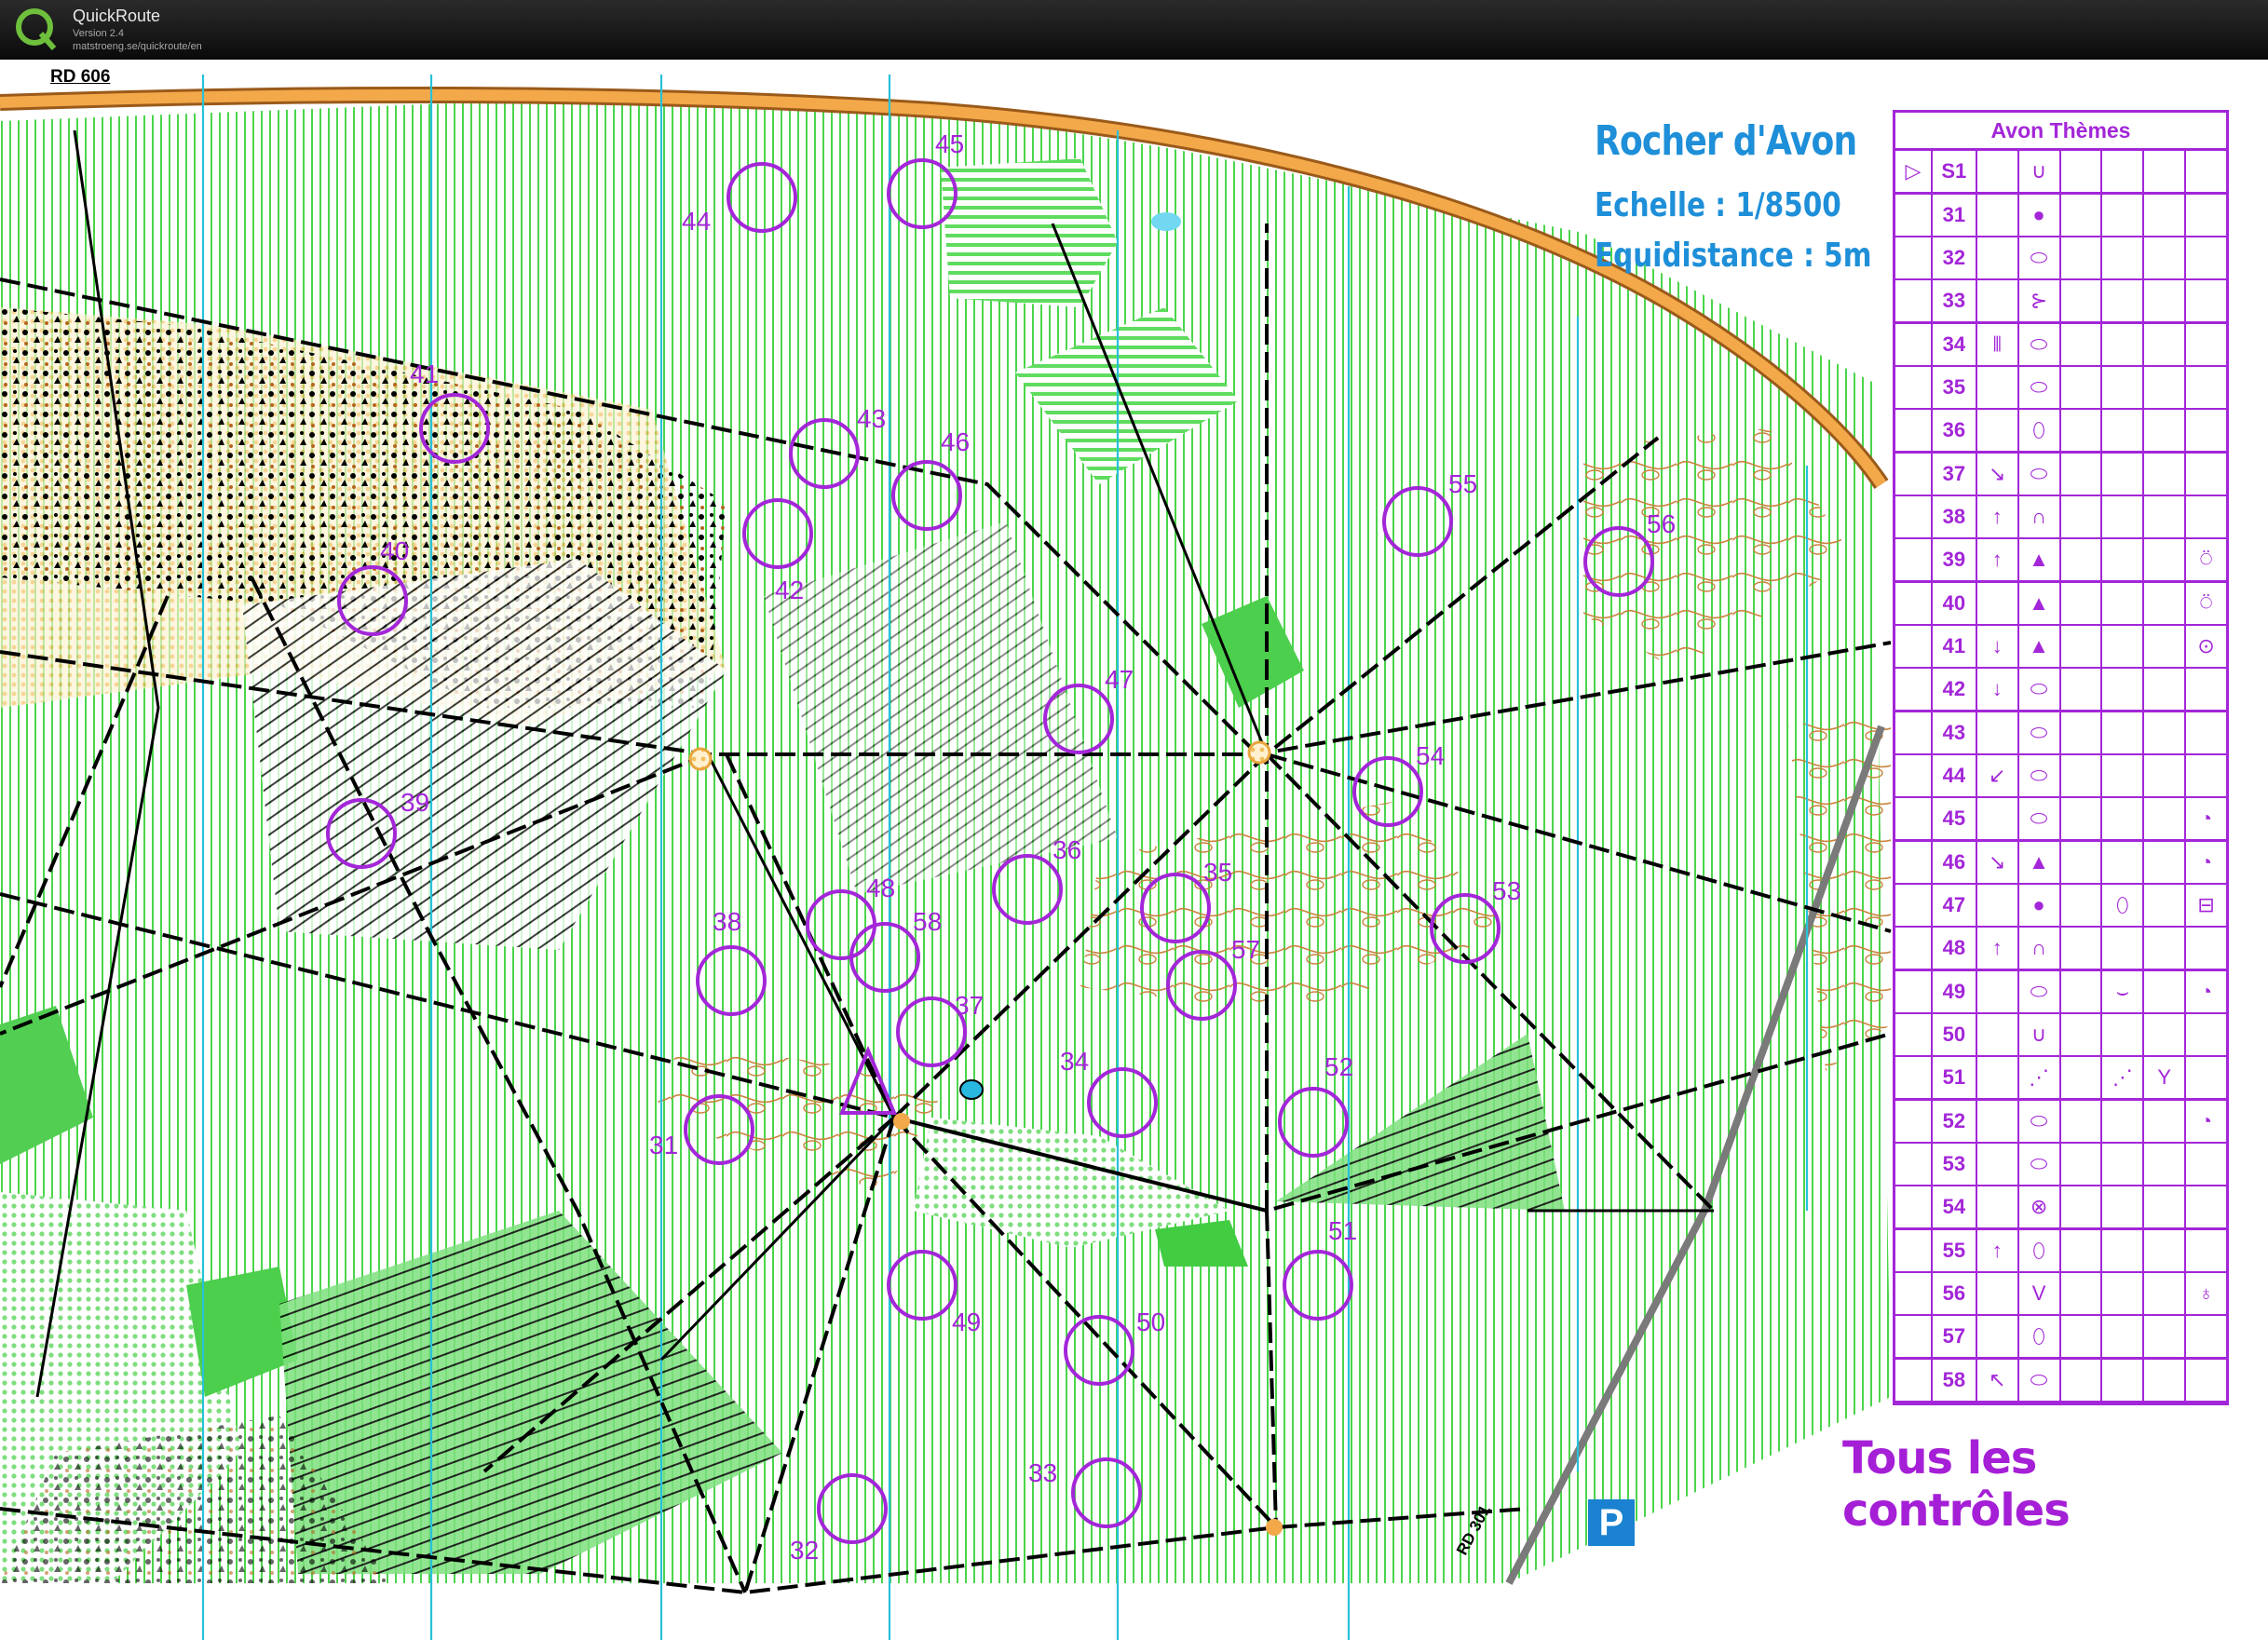 The width and height of the screenshot is (2268, 1640). What do you see at coordinates (395, 550) in the screenshot?
I see `control-number: 40` at bounding box center [395, 550].